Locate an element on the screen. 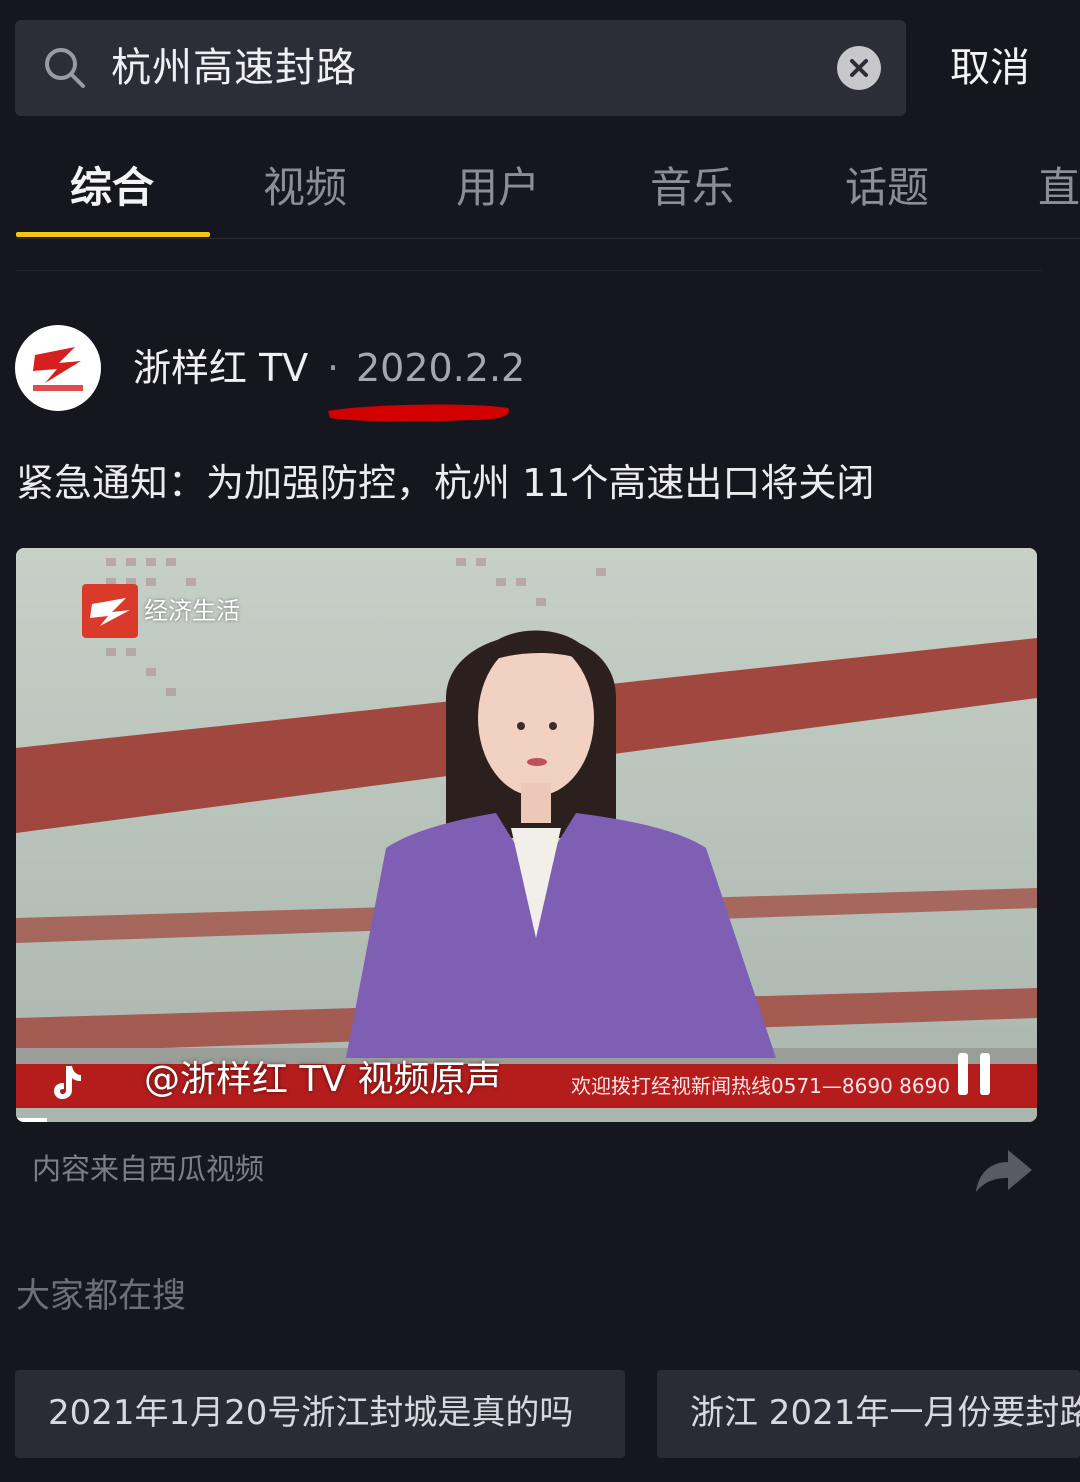  avatar is located at coordinates (58, 368).